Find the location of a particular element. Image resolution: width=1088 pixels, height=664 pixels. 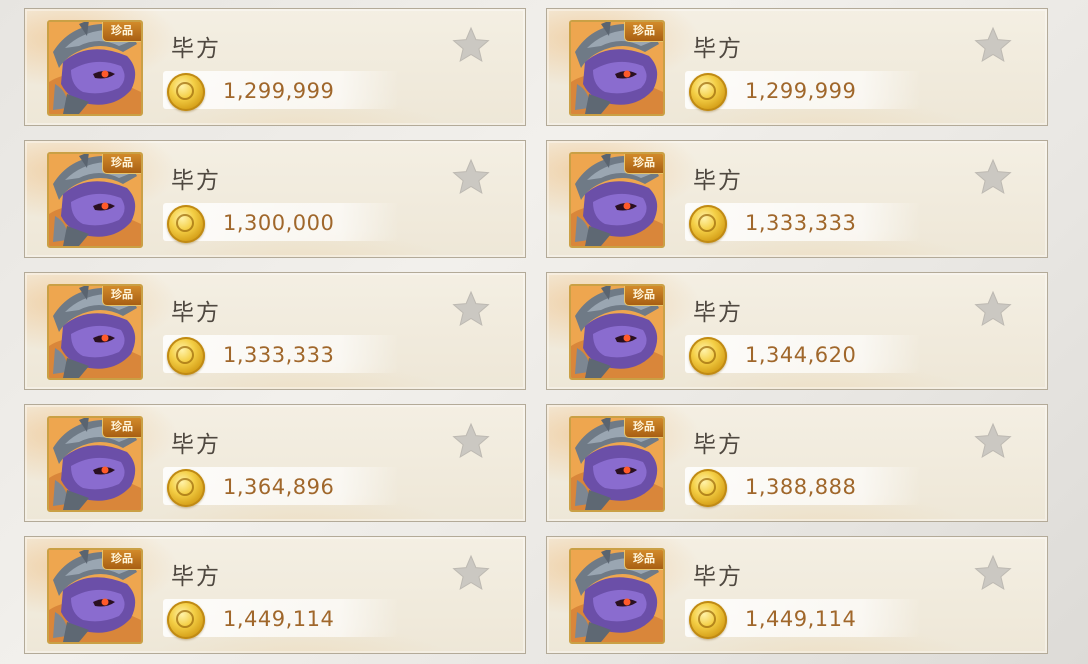

listing-card: 珍品 毕方 1,344,620 is located at coordinates (797, 331).